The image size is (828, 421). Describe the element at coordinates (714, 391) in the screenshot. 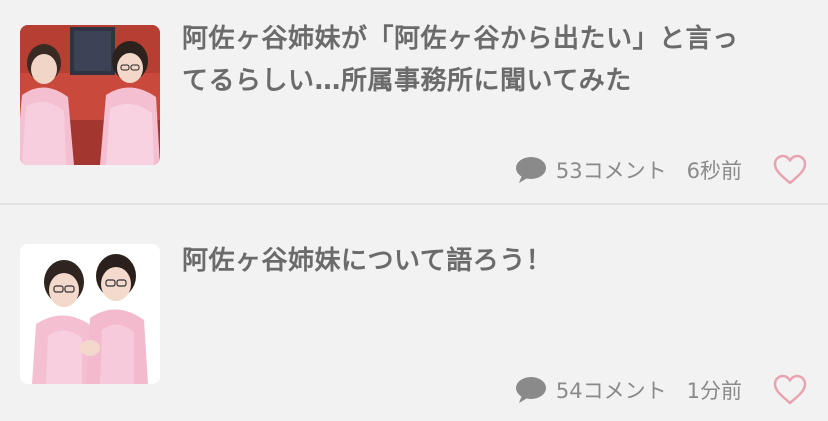

I see `posted-time: 1分前` at that location.